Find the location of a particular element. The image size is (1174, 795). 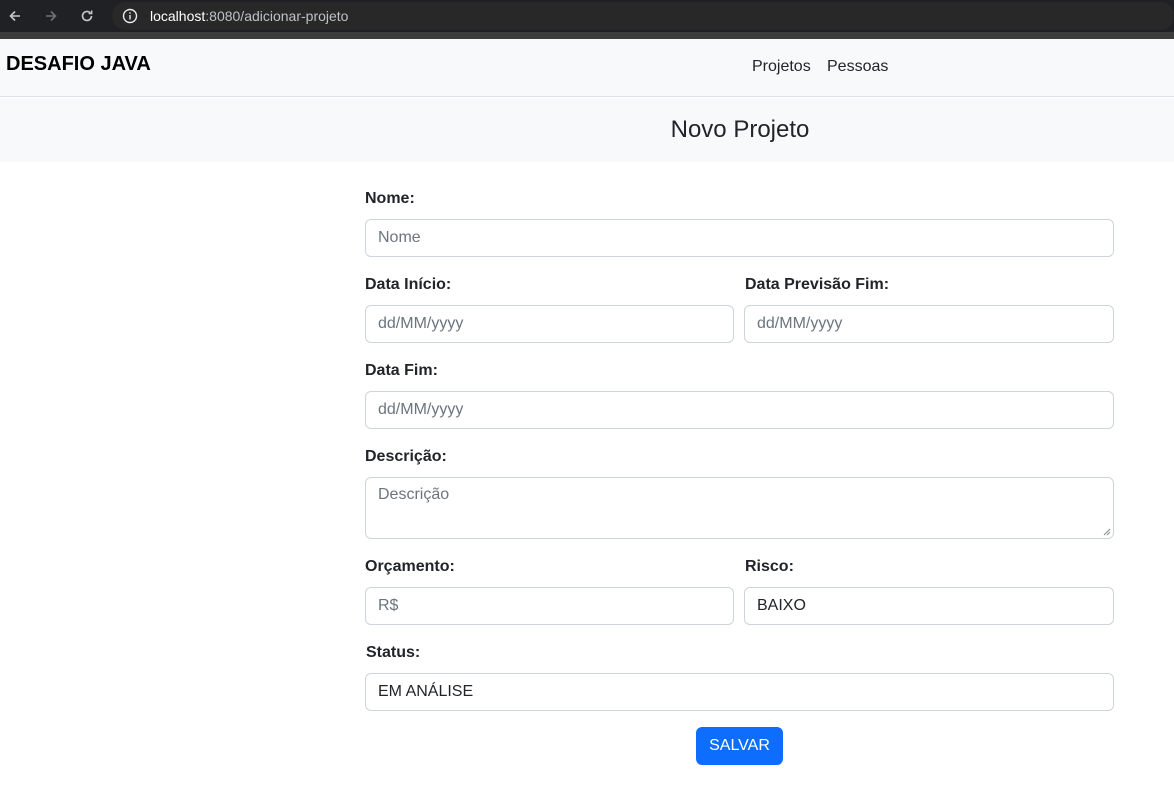

page-title: Novo Projeto is located at coordinates (740, 129).